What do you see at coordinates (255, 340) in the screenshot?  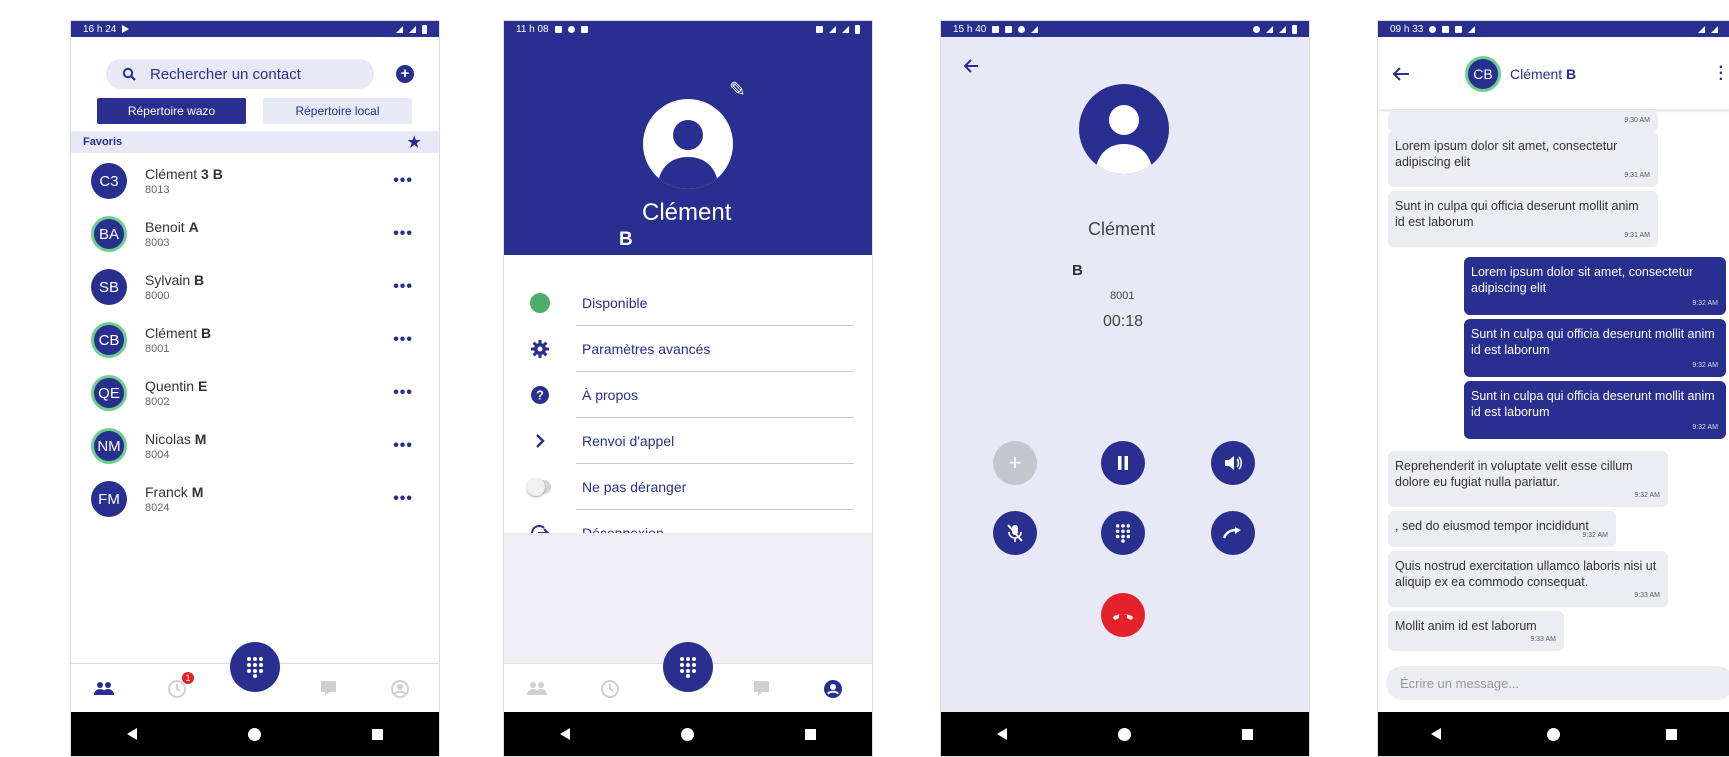 I see `contact-row: CB Clément B 8001 •••` at bounding box center [255, 340].